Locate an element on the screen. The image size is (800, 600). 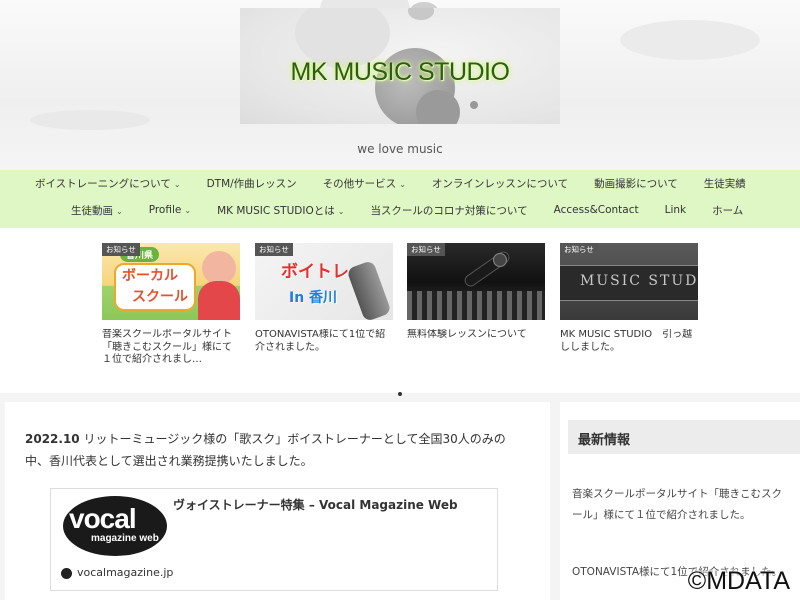
carousel-card: お知らせ ボイトレ In 香川 OTONAVISTA様にて1位で紹介されました。 is located at coordinates (324, 308).